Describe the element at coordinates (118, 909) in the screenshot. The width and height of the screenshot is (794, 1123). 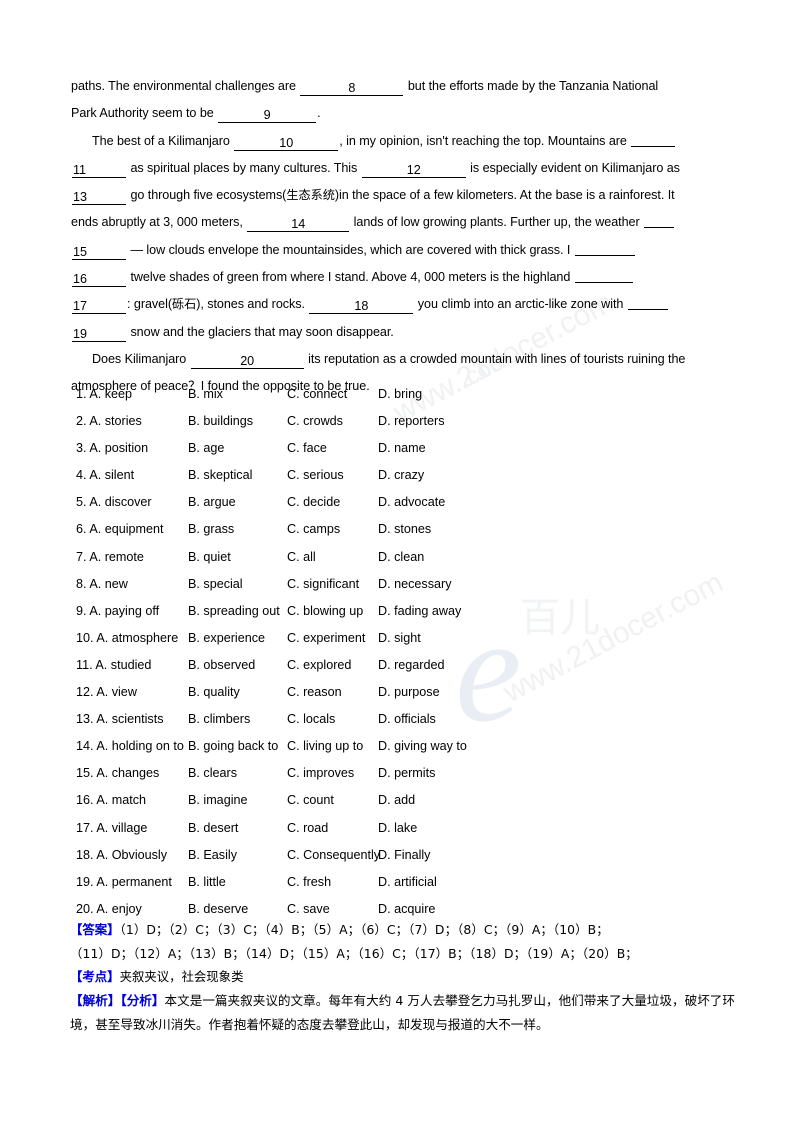
I see `option-choice-a: A. enjoy` at that location.